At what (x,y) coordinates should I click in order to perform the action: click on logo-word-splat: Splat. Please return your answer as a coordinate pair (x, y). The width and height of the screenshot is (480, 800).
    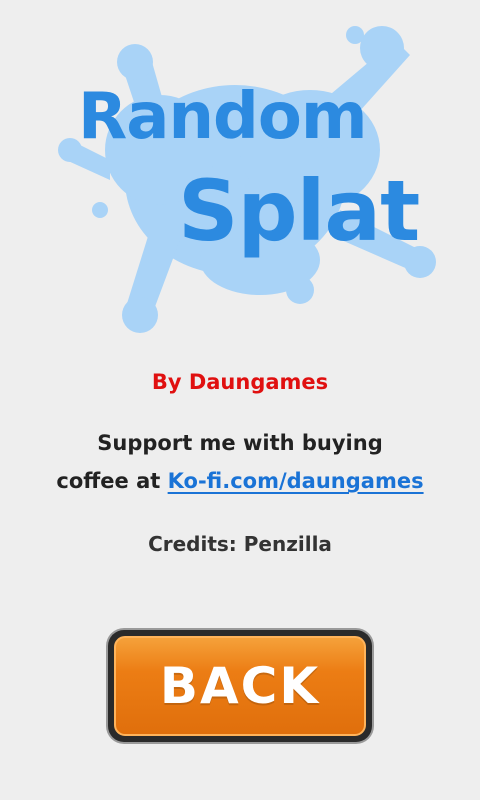
    Looking at the image, I should click on (299, 211).